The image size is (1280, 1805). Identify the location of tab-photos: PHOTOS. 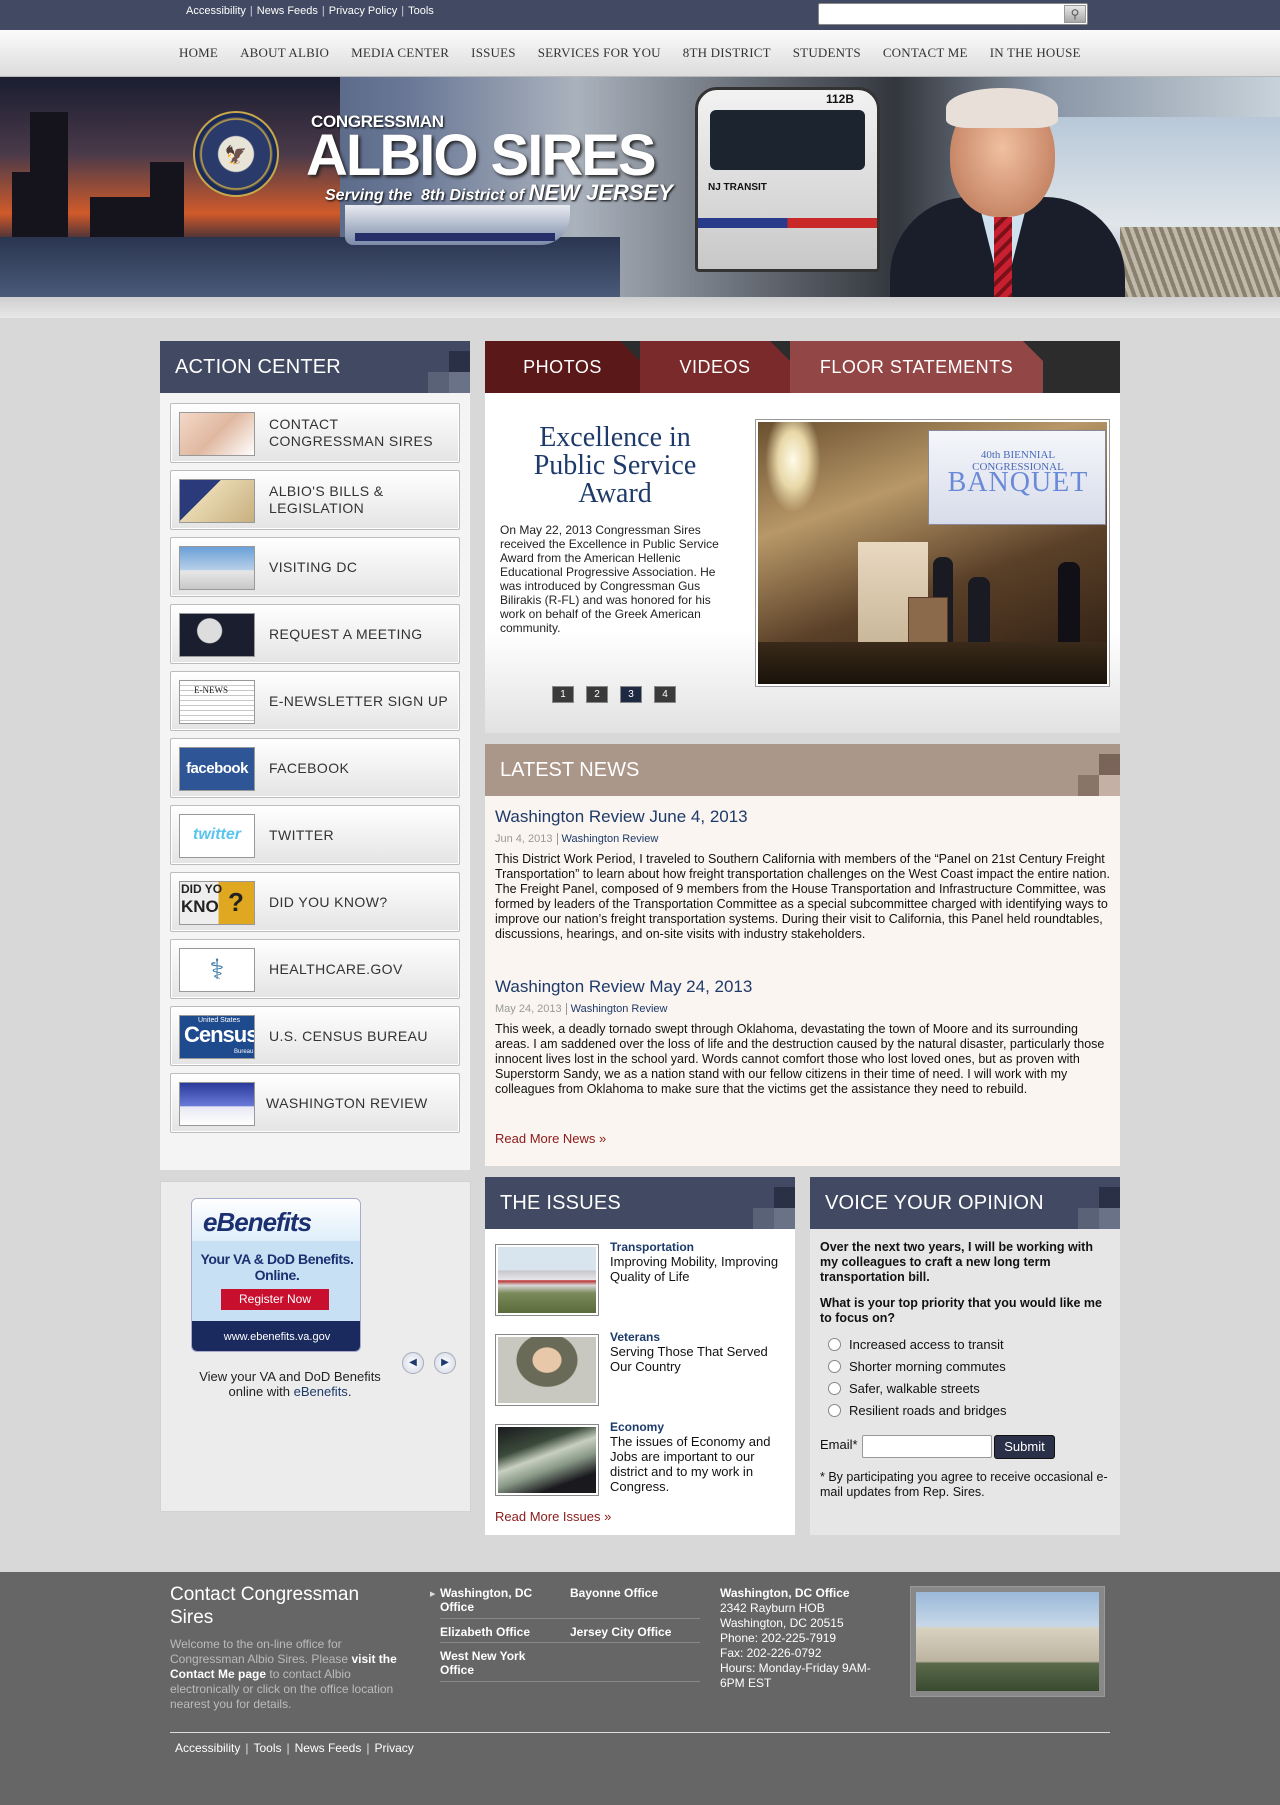
(562, 367).